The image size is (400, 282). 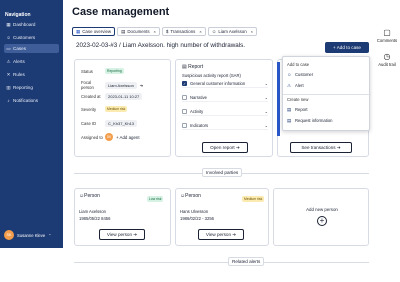 I want to click on created-label: Created at, so click(x=91, y=96).